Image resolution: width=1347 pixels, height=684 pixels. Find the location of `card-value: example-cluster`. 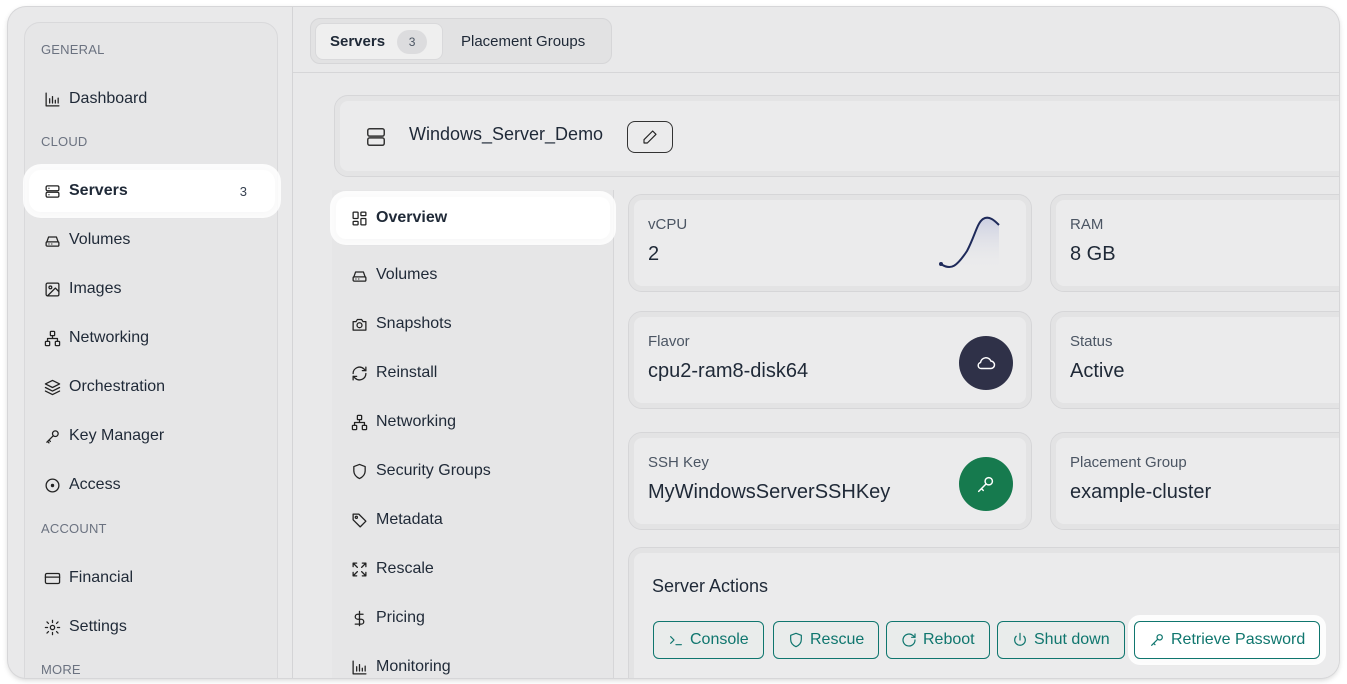

card-value: example-cluster is located at coordinates (1141, 492).